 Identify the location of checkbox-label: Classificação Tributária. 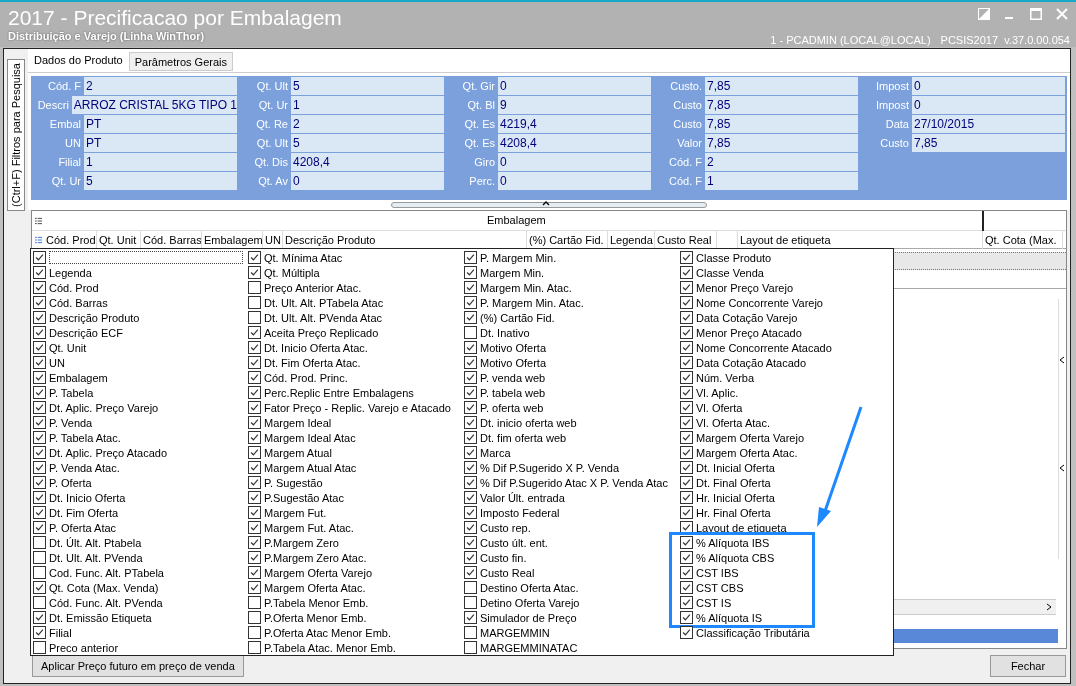
(753, 632).